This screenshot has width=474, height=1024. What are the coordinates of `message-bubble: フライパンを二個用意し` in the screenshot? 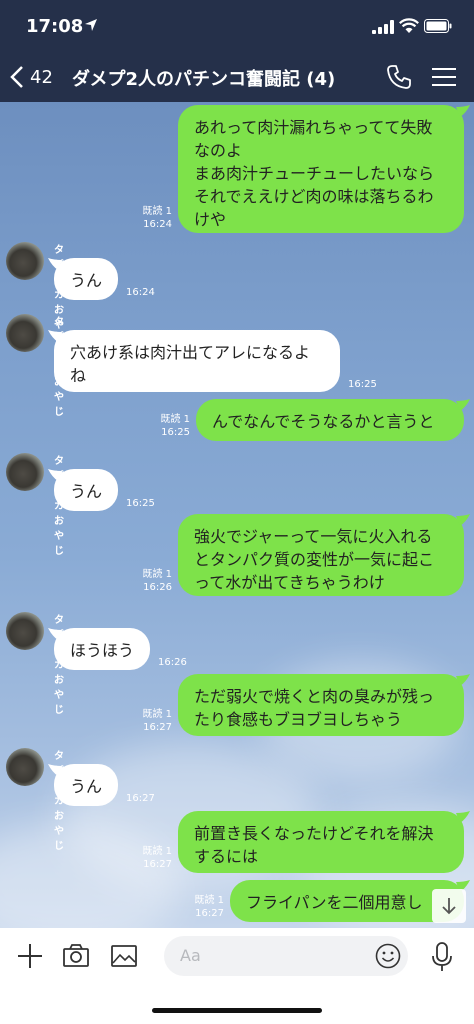 It's located at (347, 901).